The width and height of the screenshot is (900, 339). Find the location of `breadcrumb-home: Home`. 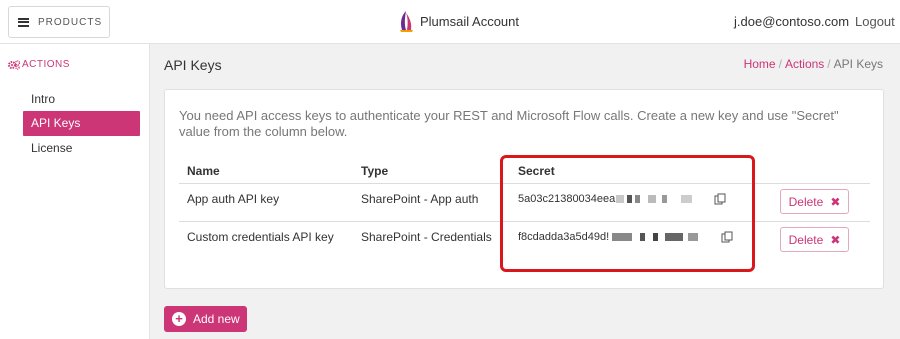

breadcrumb-home: Home is located at coordinates (760, 64).